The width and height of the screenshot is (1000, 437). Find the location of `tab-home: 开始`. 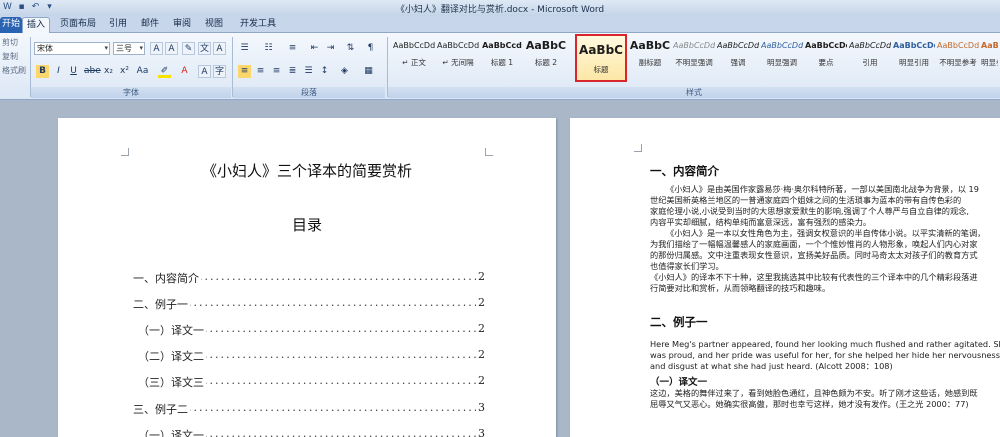

tab-home: 开始 is located at coordinates (11, 25).